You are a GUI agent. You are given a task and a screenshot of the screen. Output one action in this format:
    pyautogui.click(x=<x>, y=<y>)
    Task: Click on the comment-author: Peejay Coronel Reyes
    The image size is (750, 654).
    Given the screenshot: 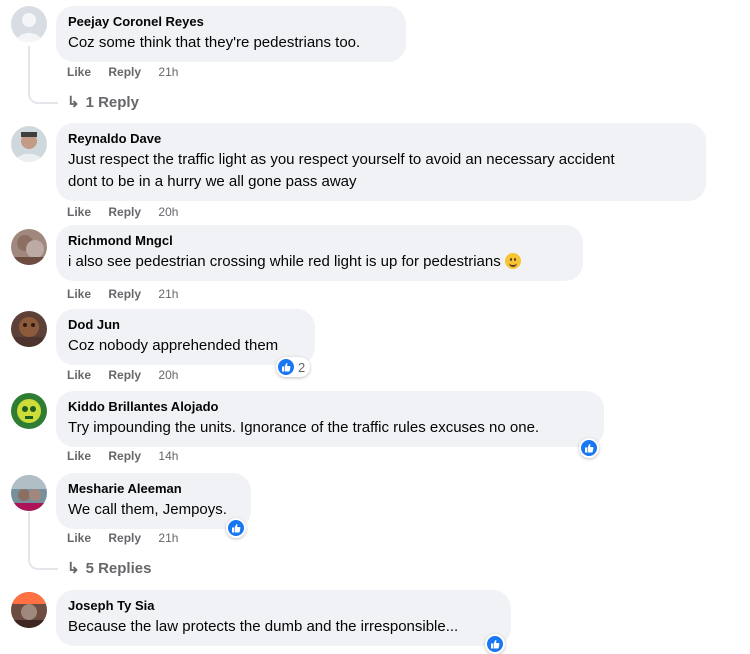 What is the action you would take?
    pyautogui.click(x=231, y=22)
    